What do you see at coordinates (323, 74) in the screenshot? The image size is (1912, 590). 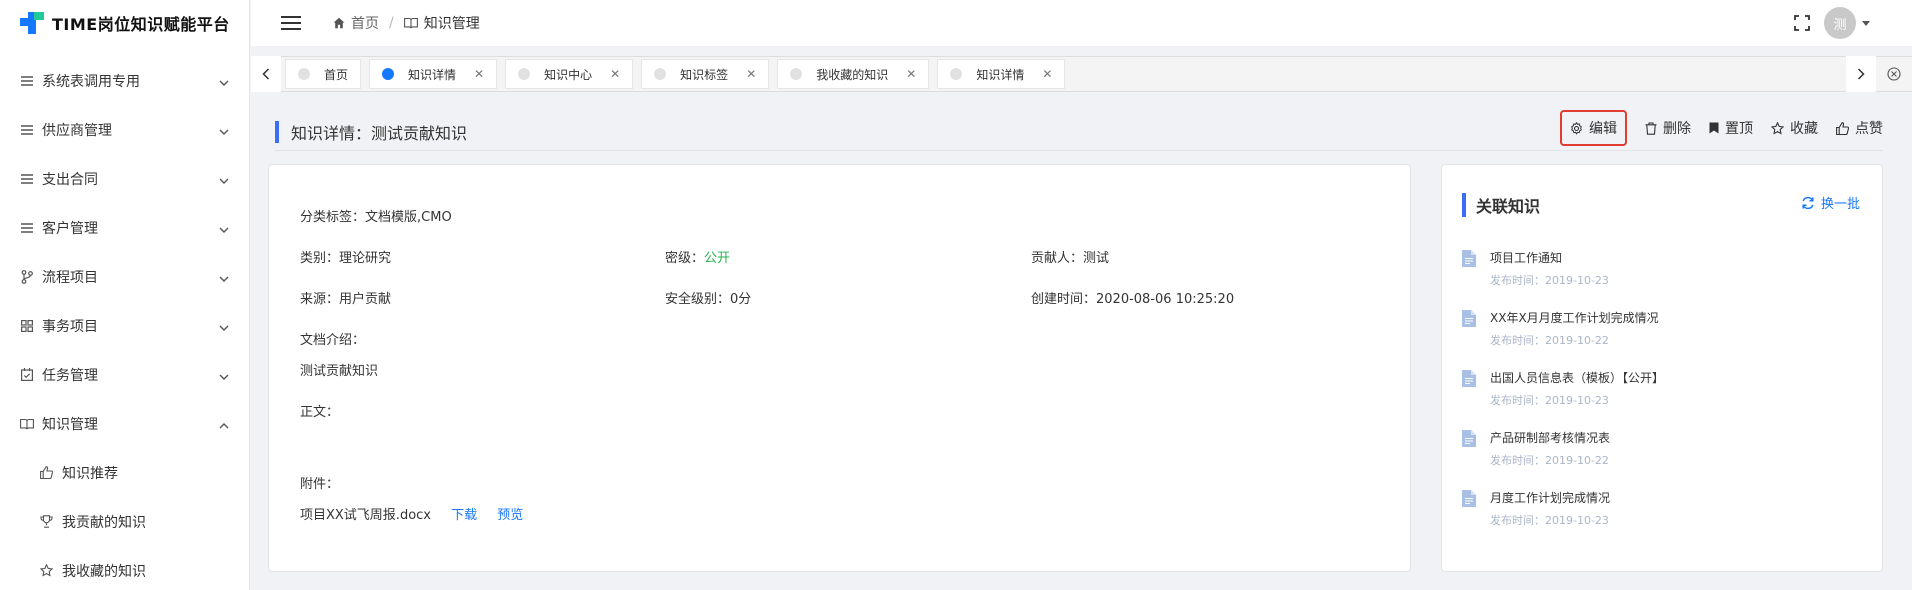 I see `tab-home: 首页` at bounding box center [323, 74].